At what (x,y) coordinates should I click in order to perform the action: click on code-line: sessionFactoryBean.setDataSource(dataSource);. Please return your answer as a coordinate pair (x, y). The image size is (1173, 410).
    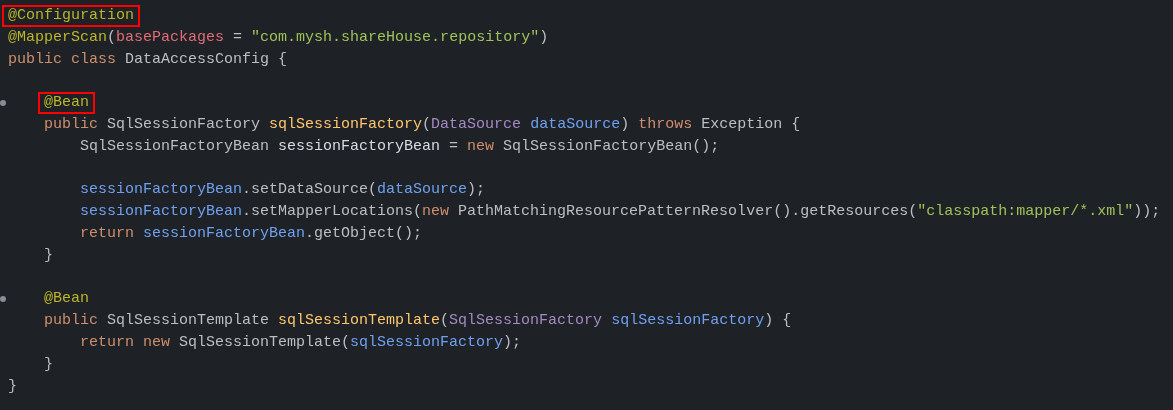
    Looking at the image, I should click on (283, 190).